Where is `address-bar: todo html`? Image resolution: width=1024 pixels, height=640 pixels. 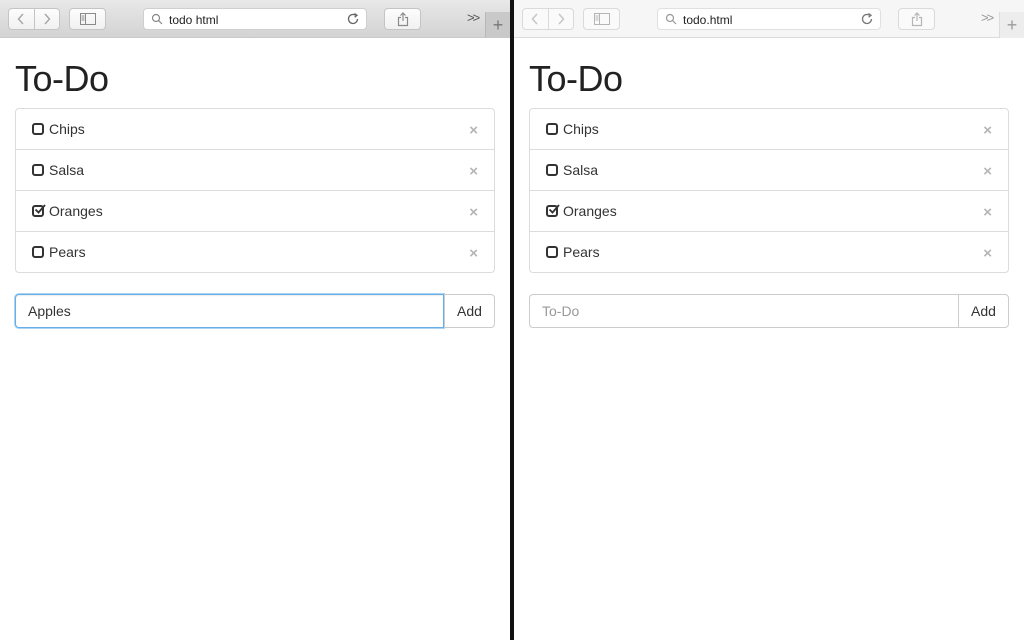 address-bar: todo html is located at coordinates (255, 19).